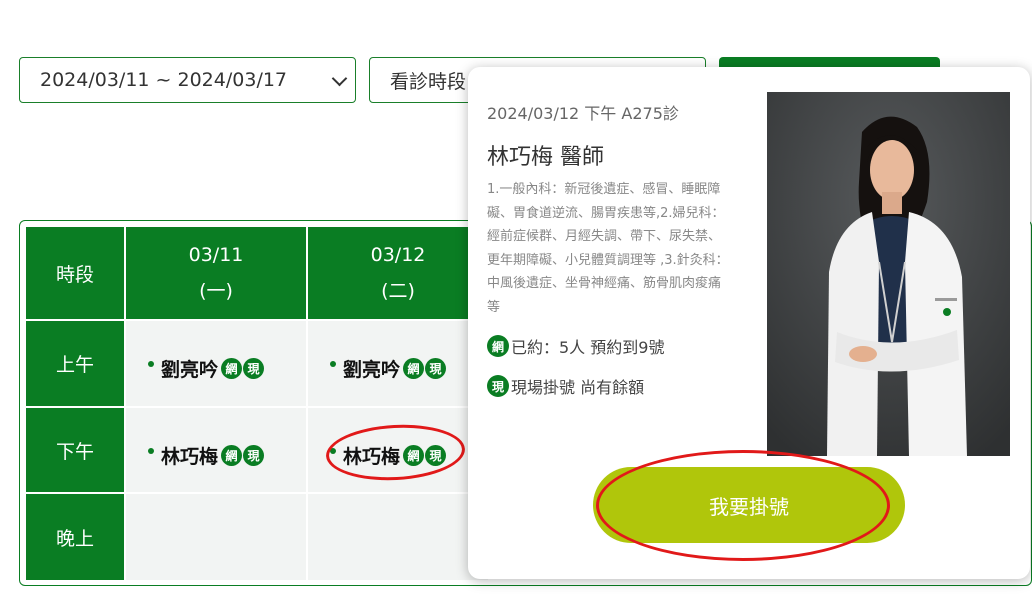 The width and height of the screenshot is (1032, 616). Describe the element at coordinates (216, 273) in the screenshot. I see `date-header-0311: 03/11 (一)` at that location.